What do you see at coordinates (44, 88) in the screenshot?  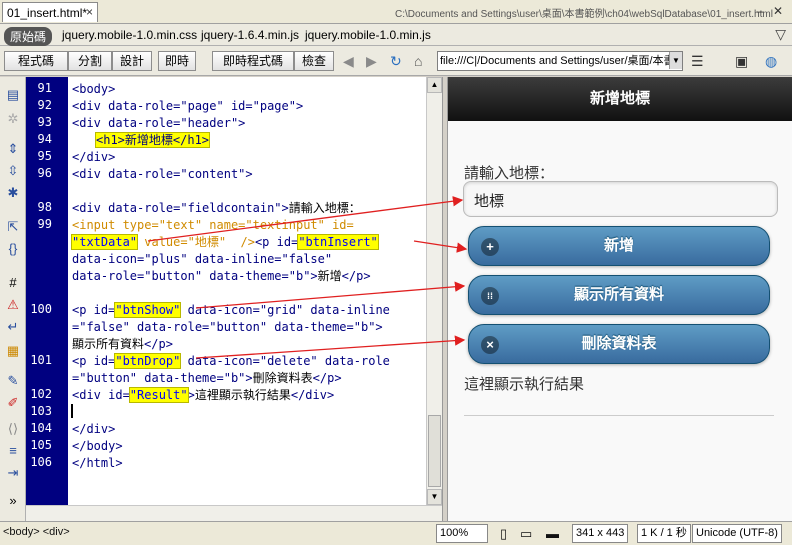 I see `line-number: 91` at bounding box center [44, 88].